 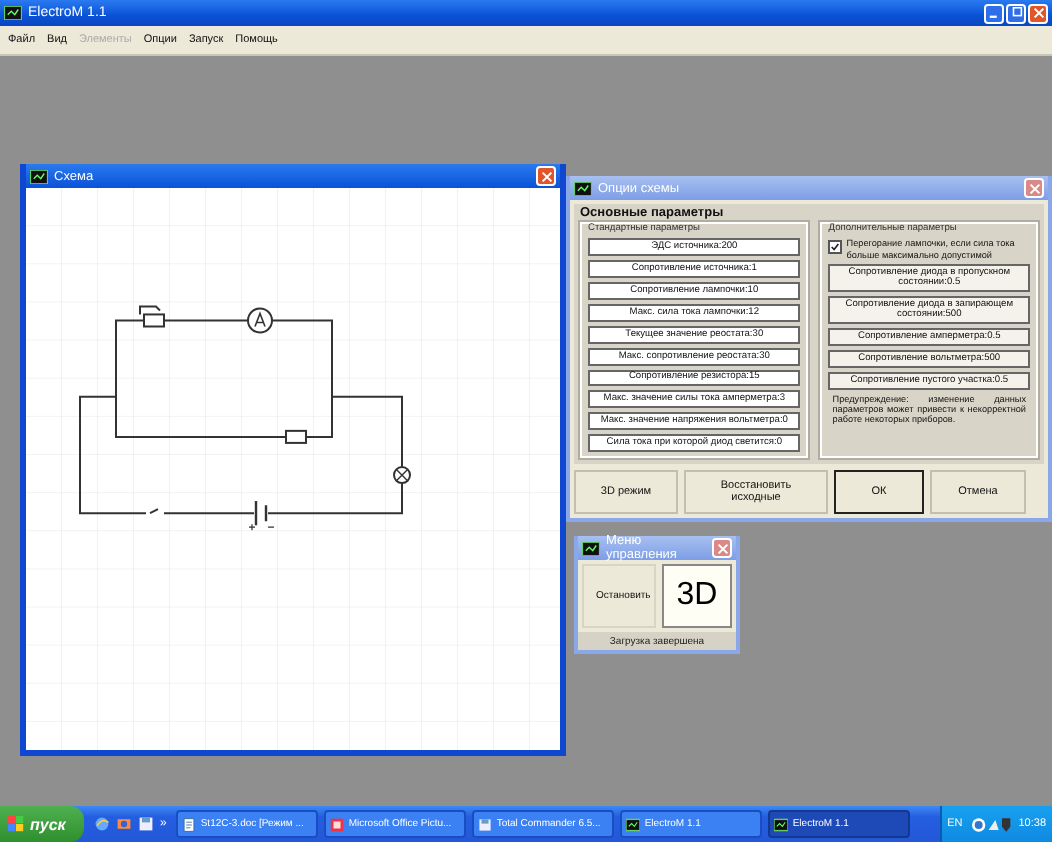 What do you see at coordinates (189, 824) in the screenshot?
I see `document-icon` at bounding box center [189, 824].